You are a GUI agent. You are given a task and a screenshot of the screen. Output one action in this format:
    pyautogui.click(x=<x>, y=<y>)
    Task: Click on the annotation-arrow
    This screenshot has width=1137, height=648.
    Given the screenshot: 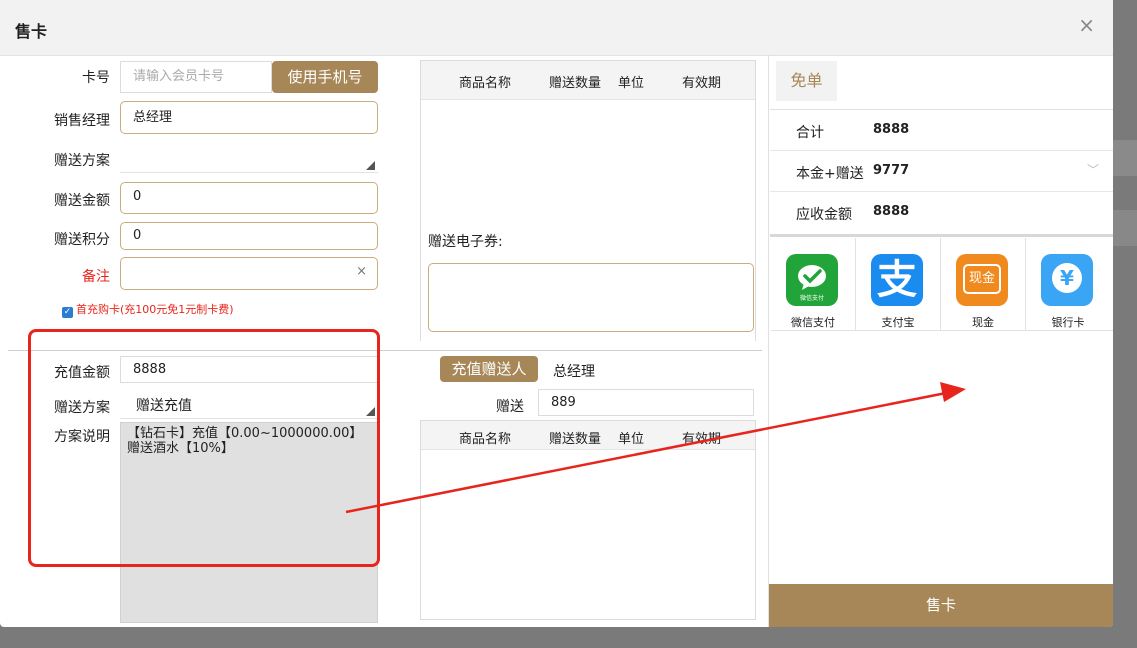 What is the action you would take?
    pyautogui.click(x=655, y=448)
    